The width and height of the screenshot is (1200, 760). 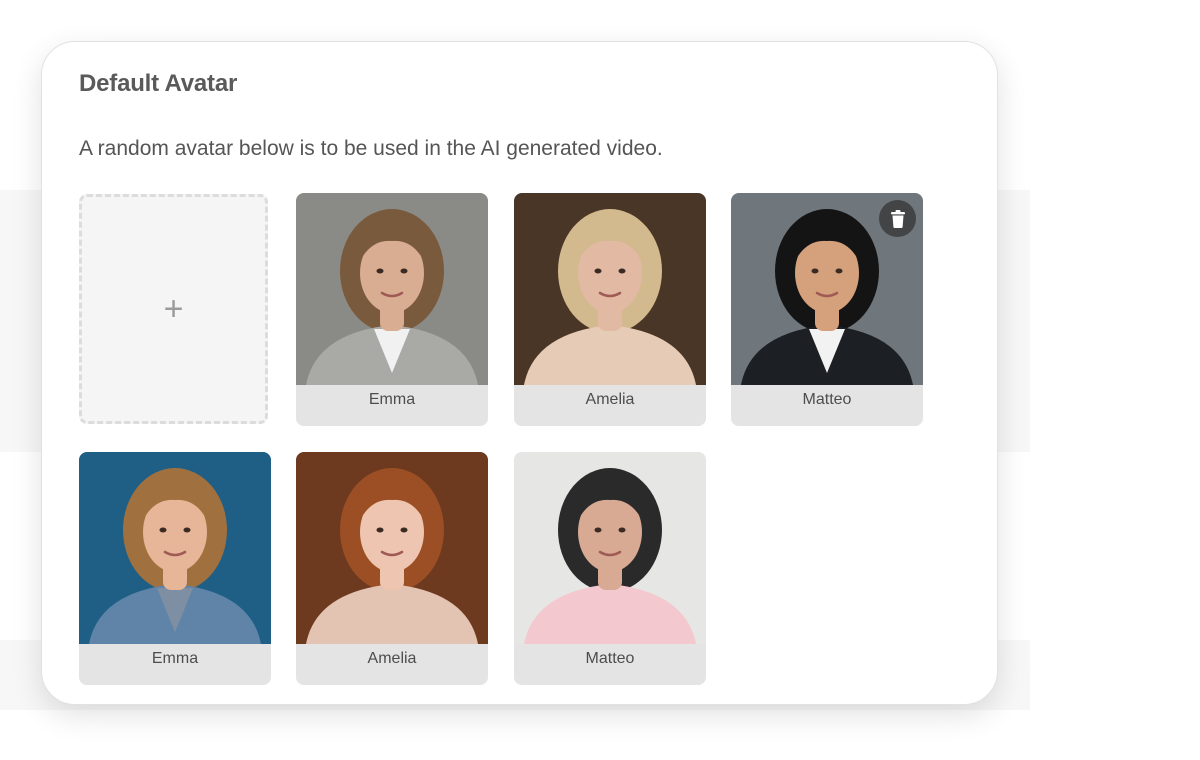 I want to click on trash-icon, so click(x=897, y=218).